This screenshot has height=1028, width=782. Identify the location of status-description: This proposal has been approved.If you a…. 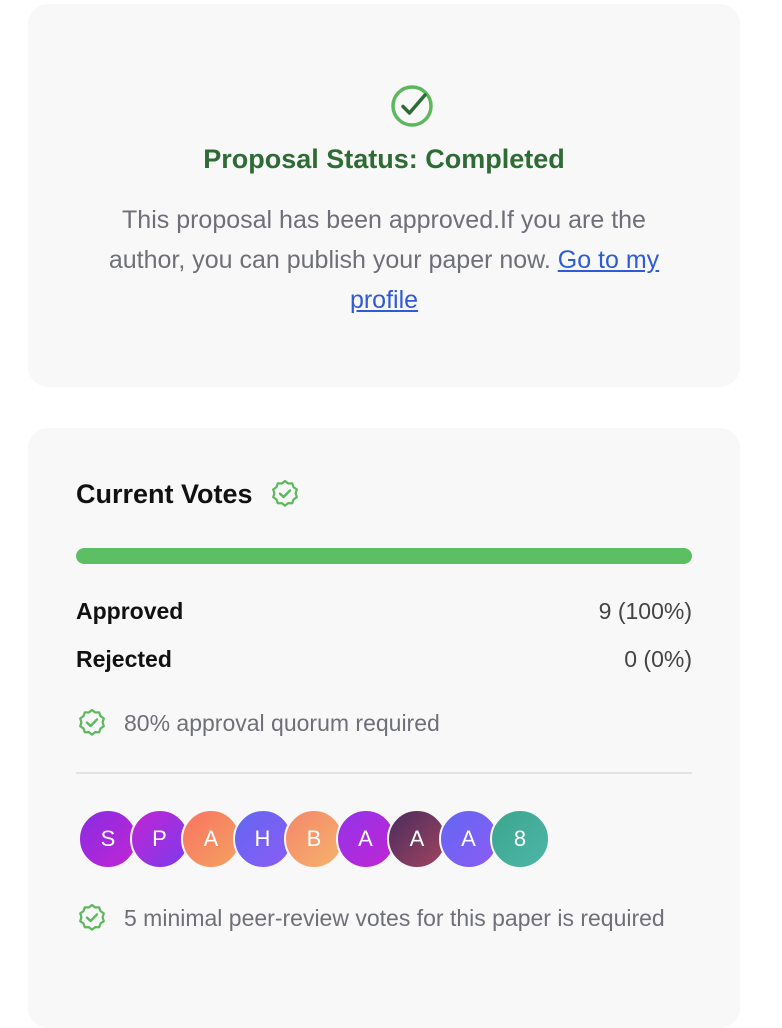
(384, 260).